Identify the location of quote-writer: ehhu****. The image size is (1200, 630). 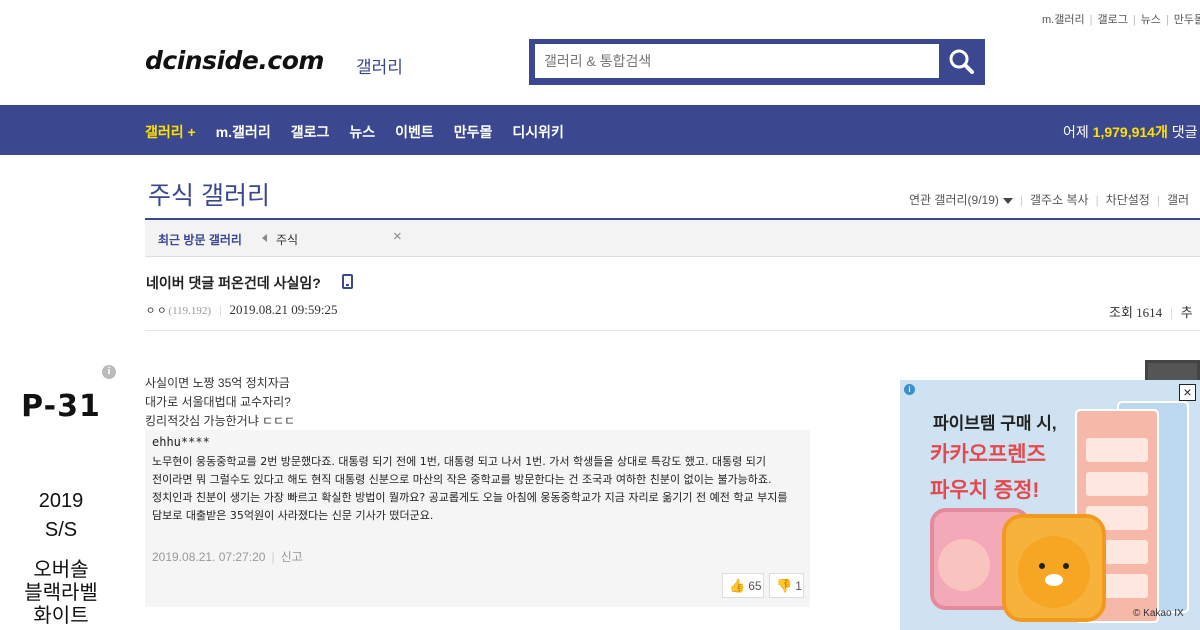
(181, 442).